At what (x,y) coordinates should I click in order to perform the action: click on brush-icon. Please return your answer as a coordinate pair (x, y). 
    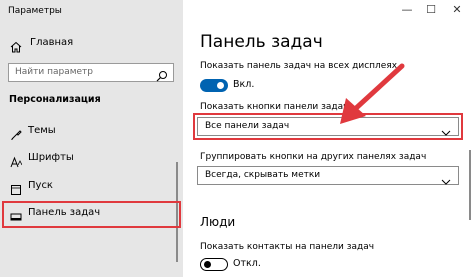
    Looking at the image, I should click on (16, 133).